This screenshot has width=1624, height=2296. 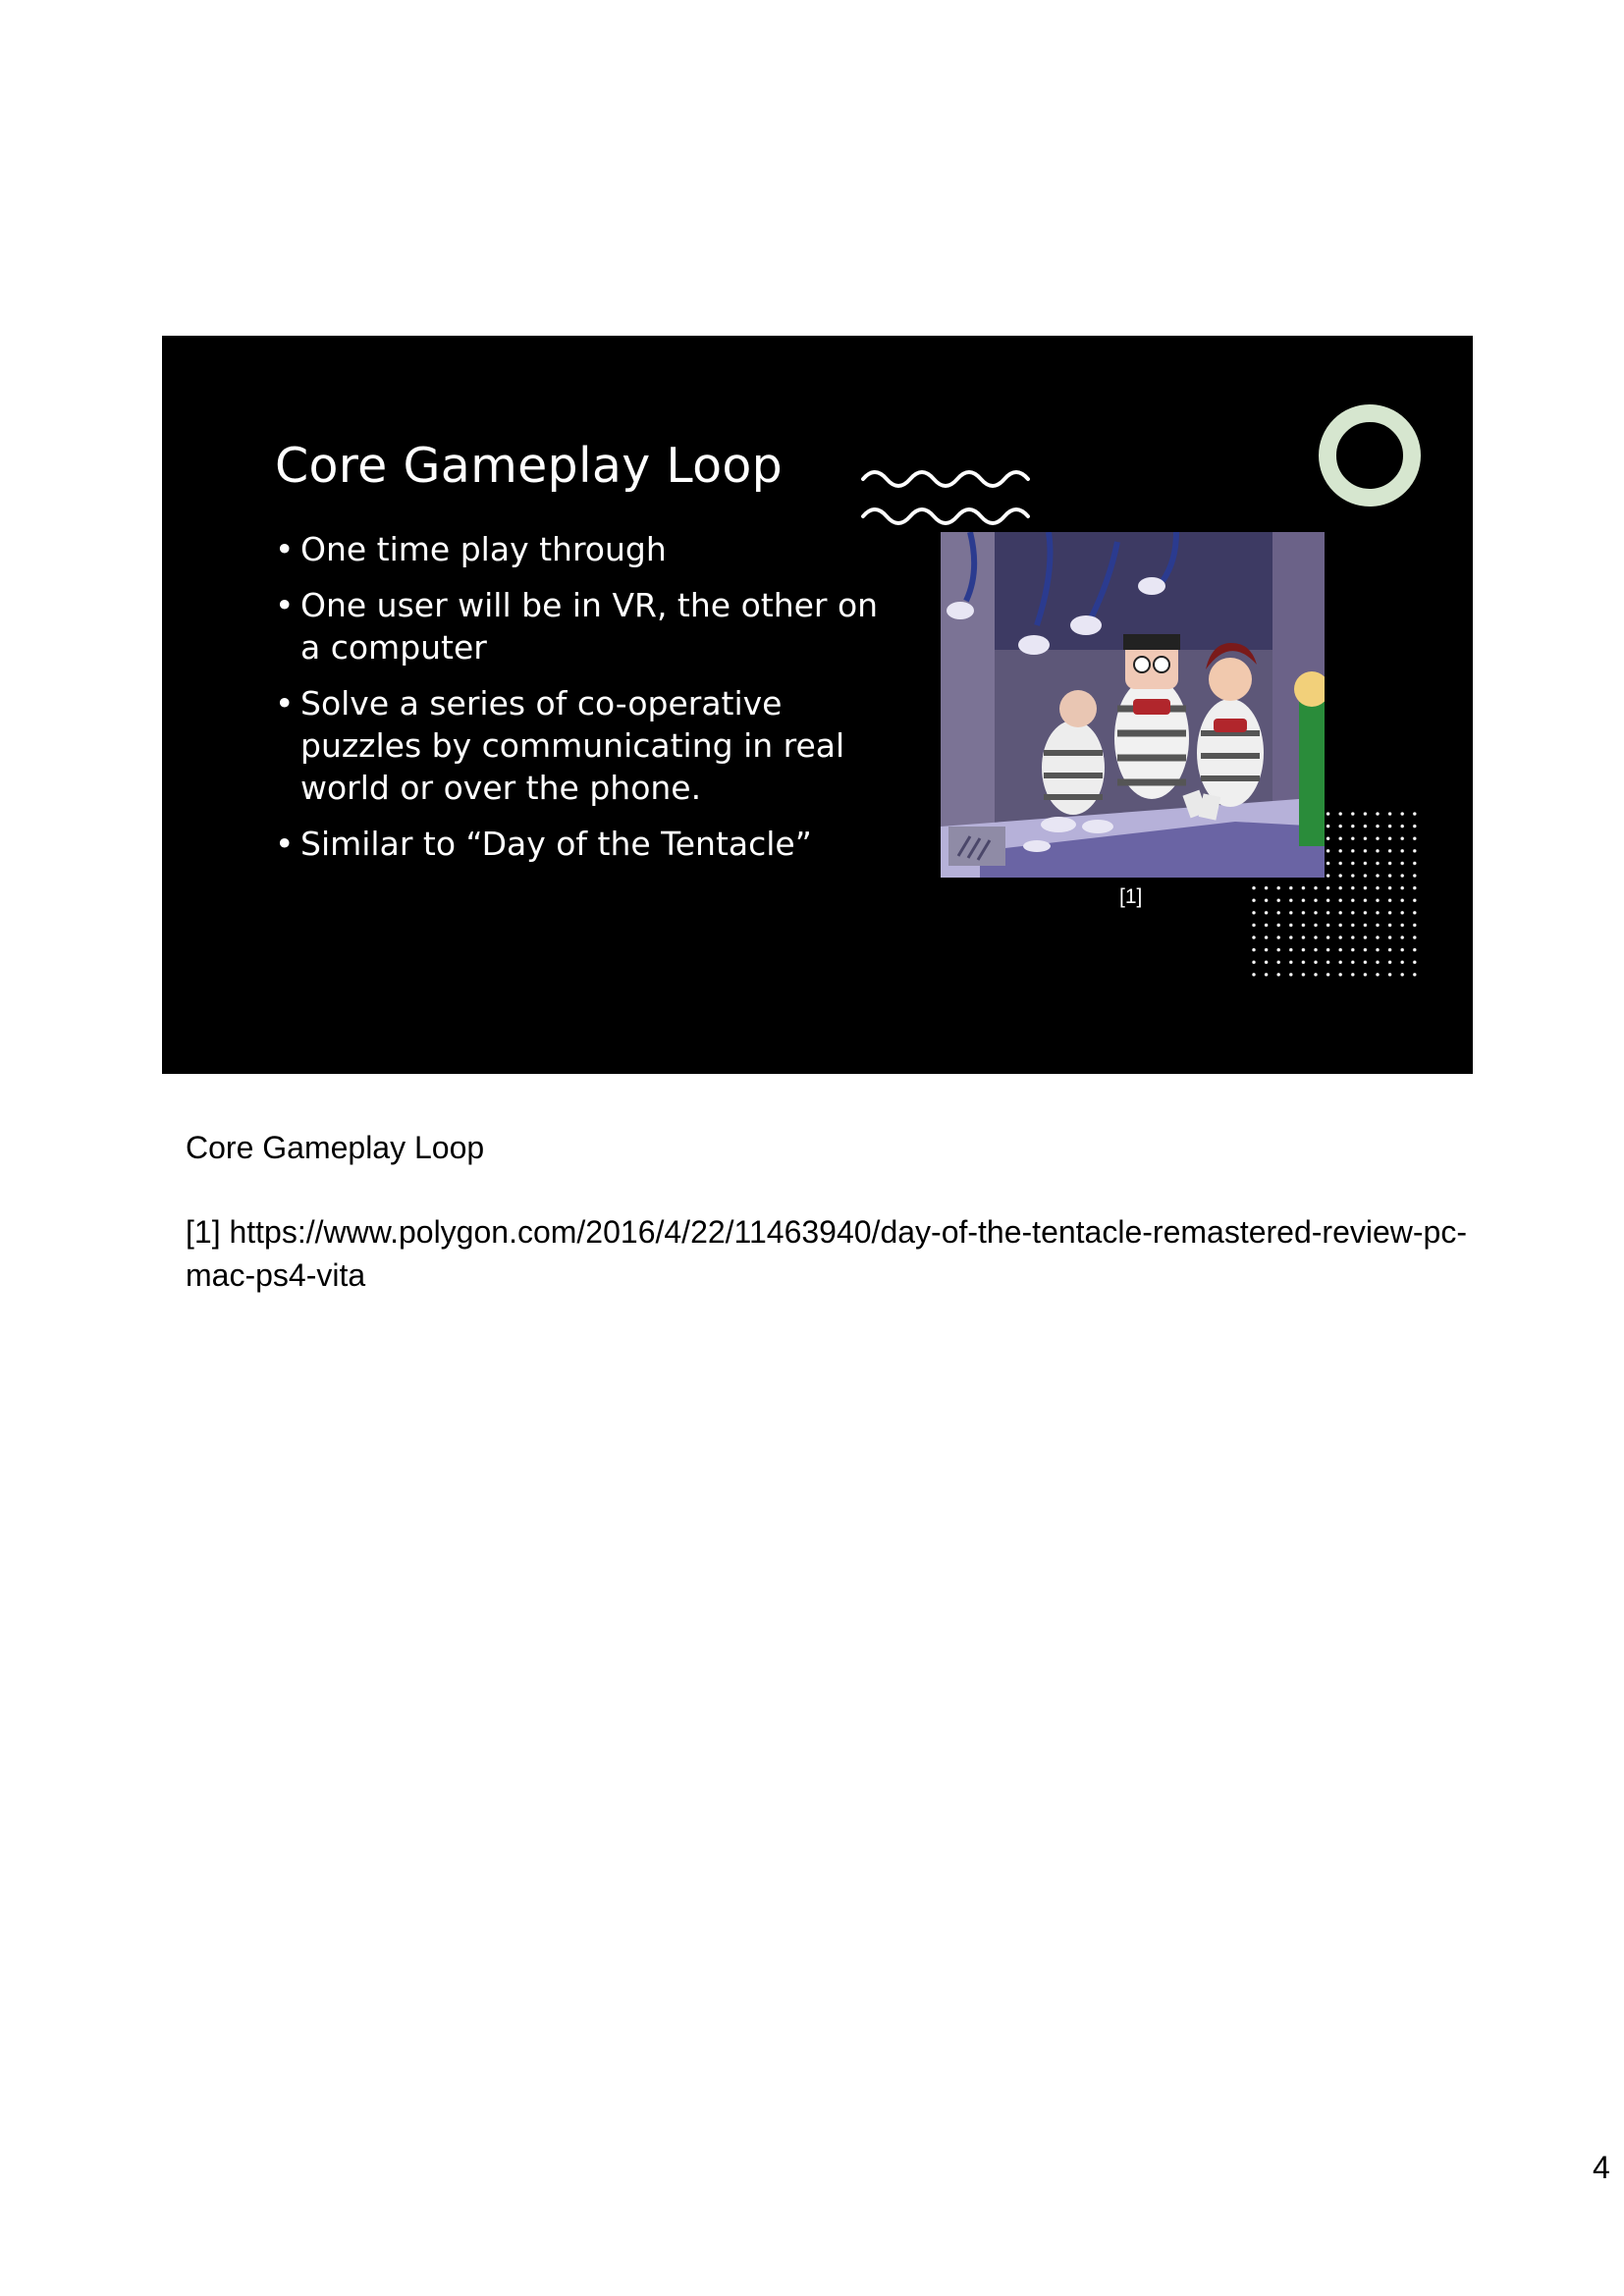 What do you see at coordinates (1601, 2167) in the screenshot?
I see `page-number: 4` at bounding box center [1601, 2167].